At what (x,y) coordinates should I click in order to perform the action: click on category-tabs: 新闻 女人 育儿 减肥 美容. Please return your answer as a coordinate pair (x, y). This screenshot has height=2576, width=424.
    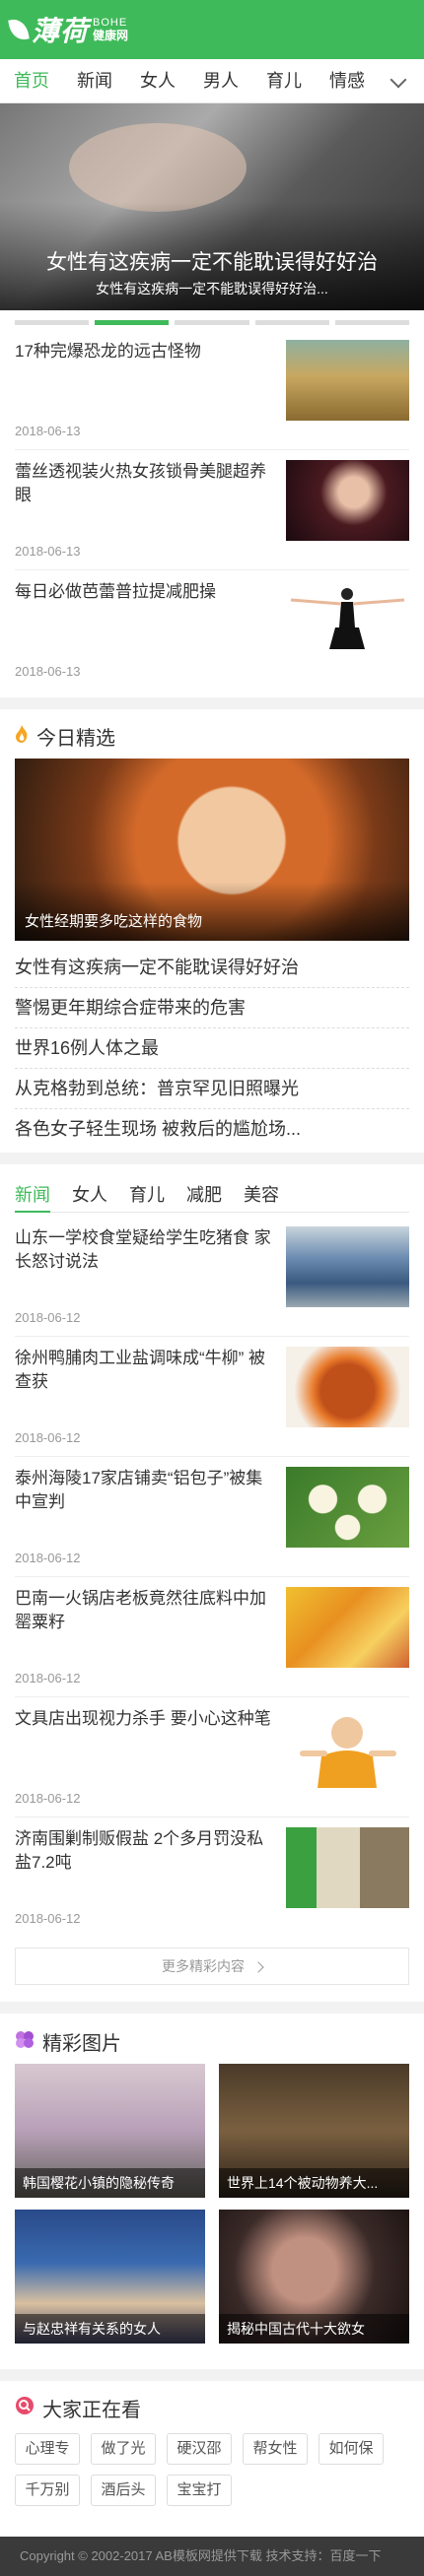
    Looking at the image, I should click on (212, 1195).